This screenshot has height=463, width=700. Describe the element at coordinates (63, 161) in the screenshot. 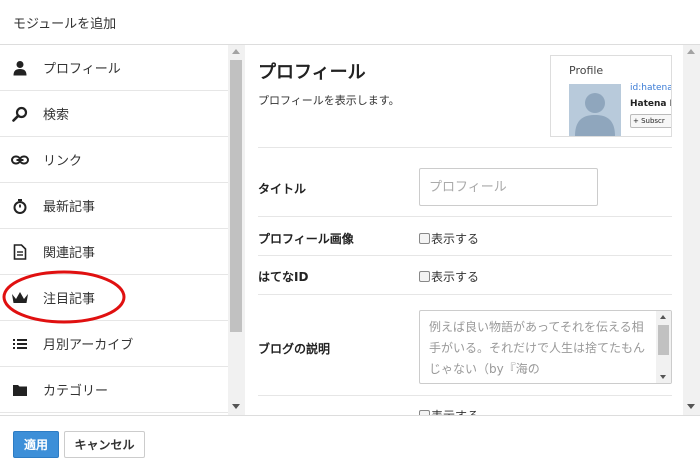

I see `sidebar-item-label: リンク` at that location.